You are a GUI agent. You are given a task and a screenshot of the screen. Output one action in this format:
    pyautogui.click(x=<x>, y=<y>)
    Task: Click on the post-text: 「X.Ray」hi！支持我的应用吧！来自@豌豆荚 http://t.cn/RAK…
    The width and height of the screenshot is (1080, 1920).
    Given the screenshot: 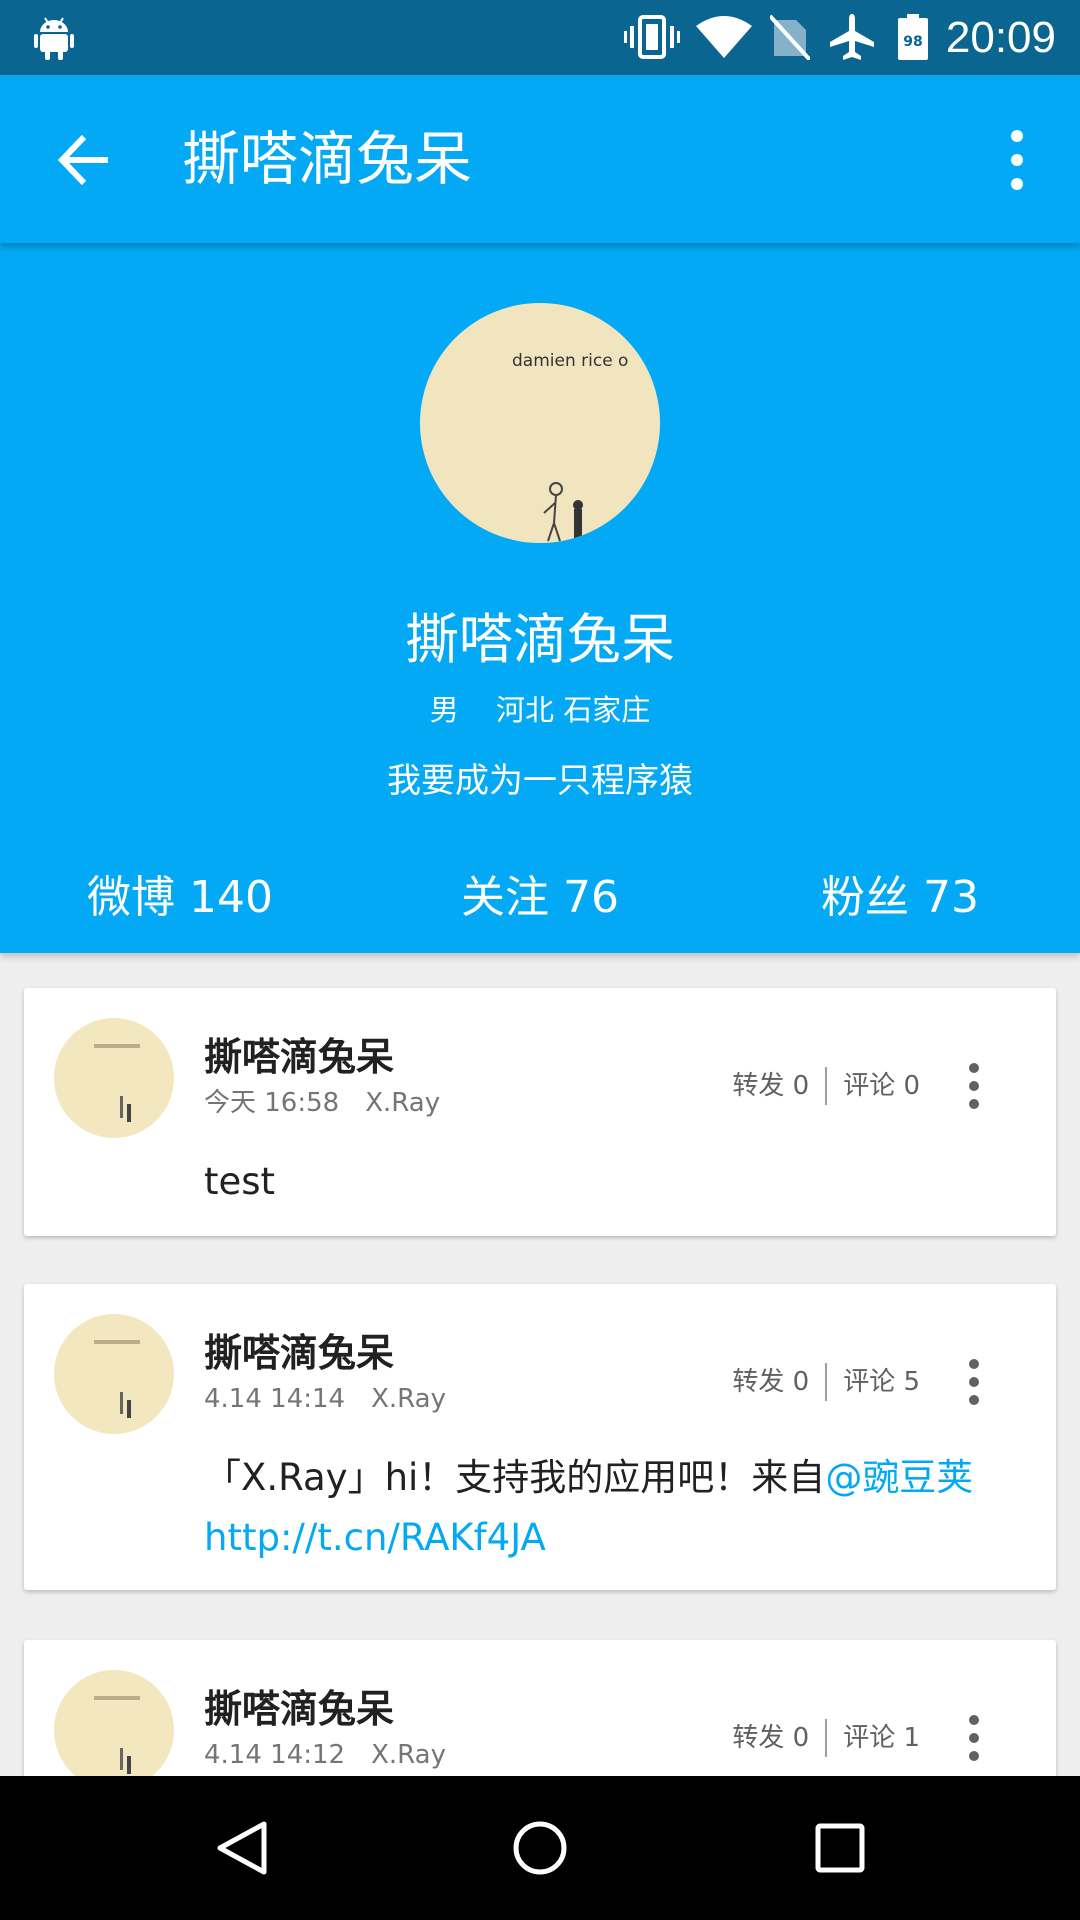 What is the action you would take?
    pyautogui.click(x=614, y=1508)
    